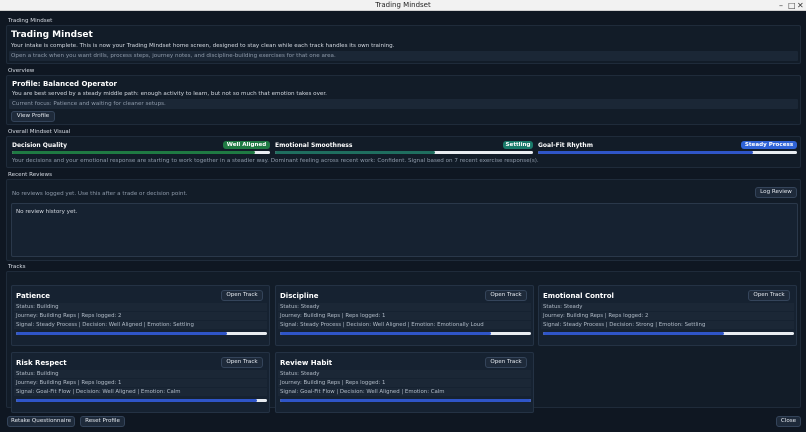  What do you see at coordinates (52, 35) in the screenshot?
I see `home-title: Trading Mindset` at bounding box center [52, 35].